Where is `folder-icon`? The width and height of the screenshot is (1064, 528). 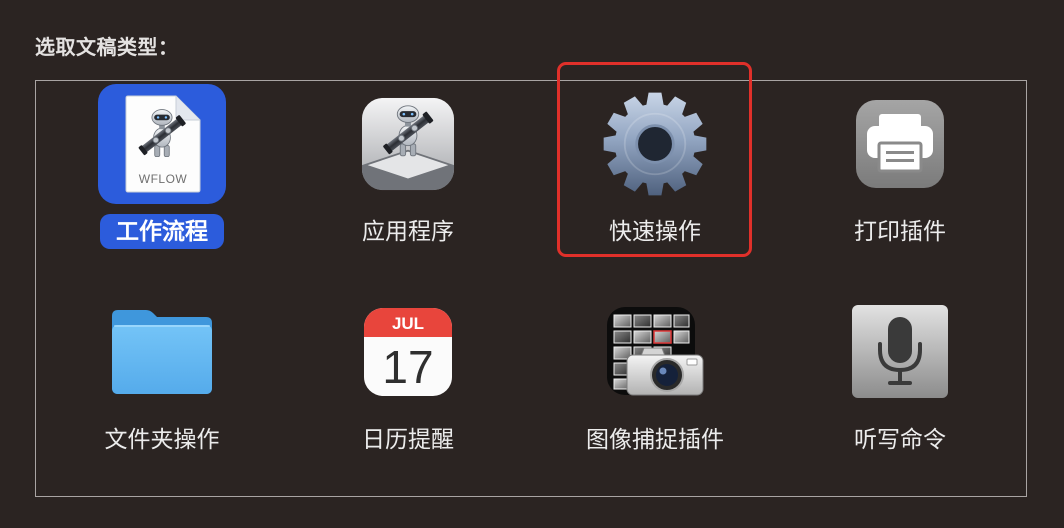 folder-icon is located at coordinates (162, 352).